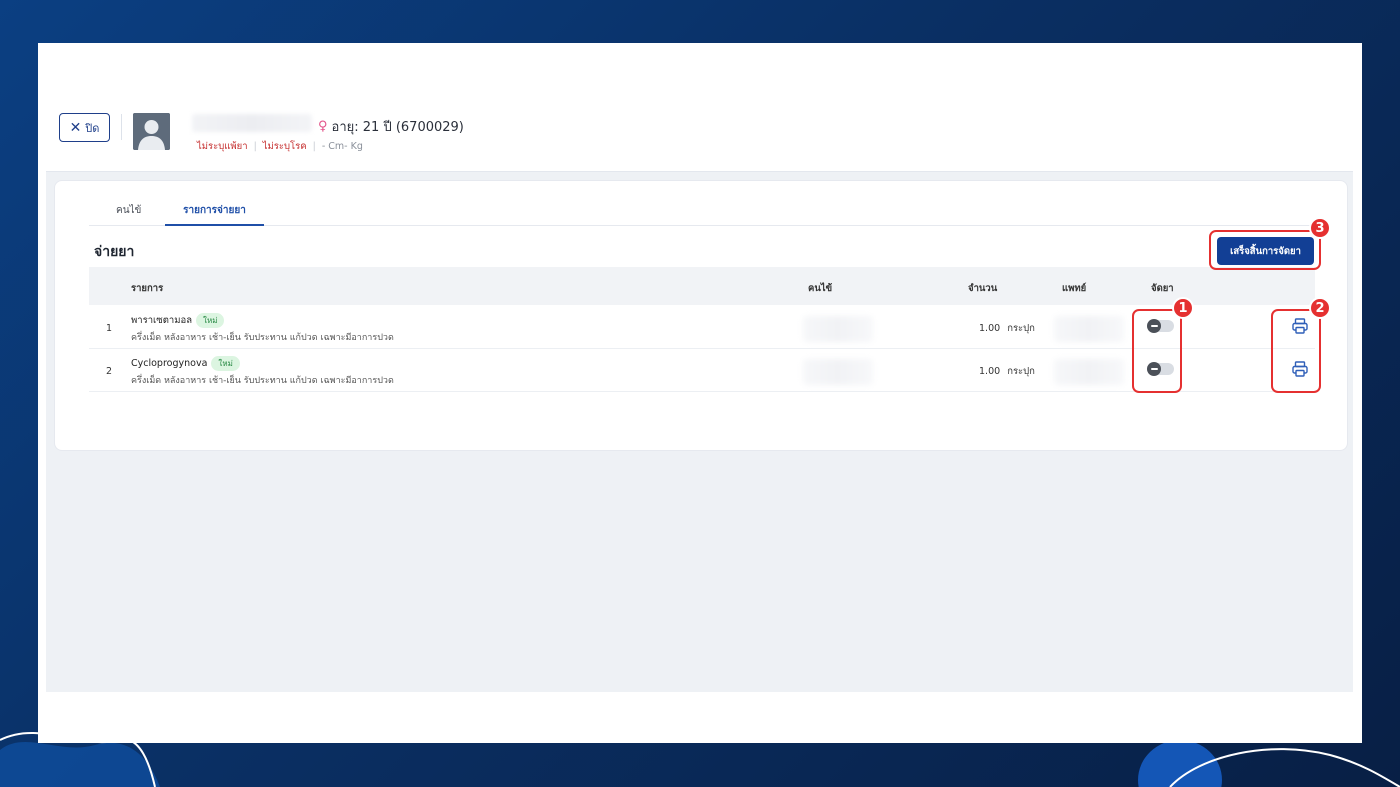  Describe the element at coordinates (128, 214) in the screenshot. I see `tab-patient: คนไข้` at that location.